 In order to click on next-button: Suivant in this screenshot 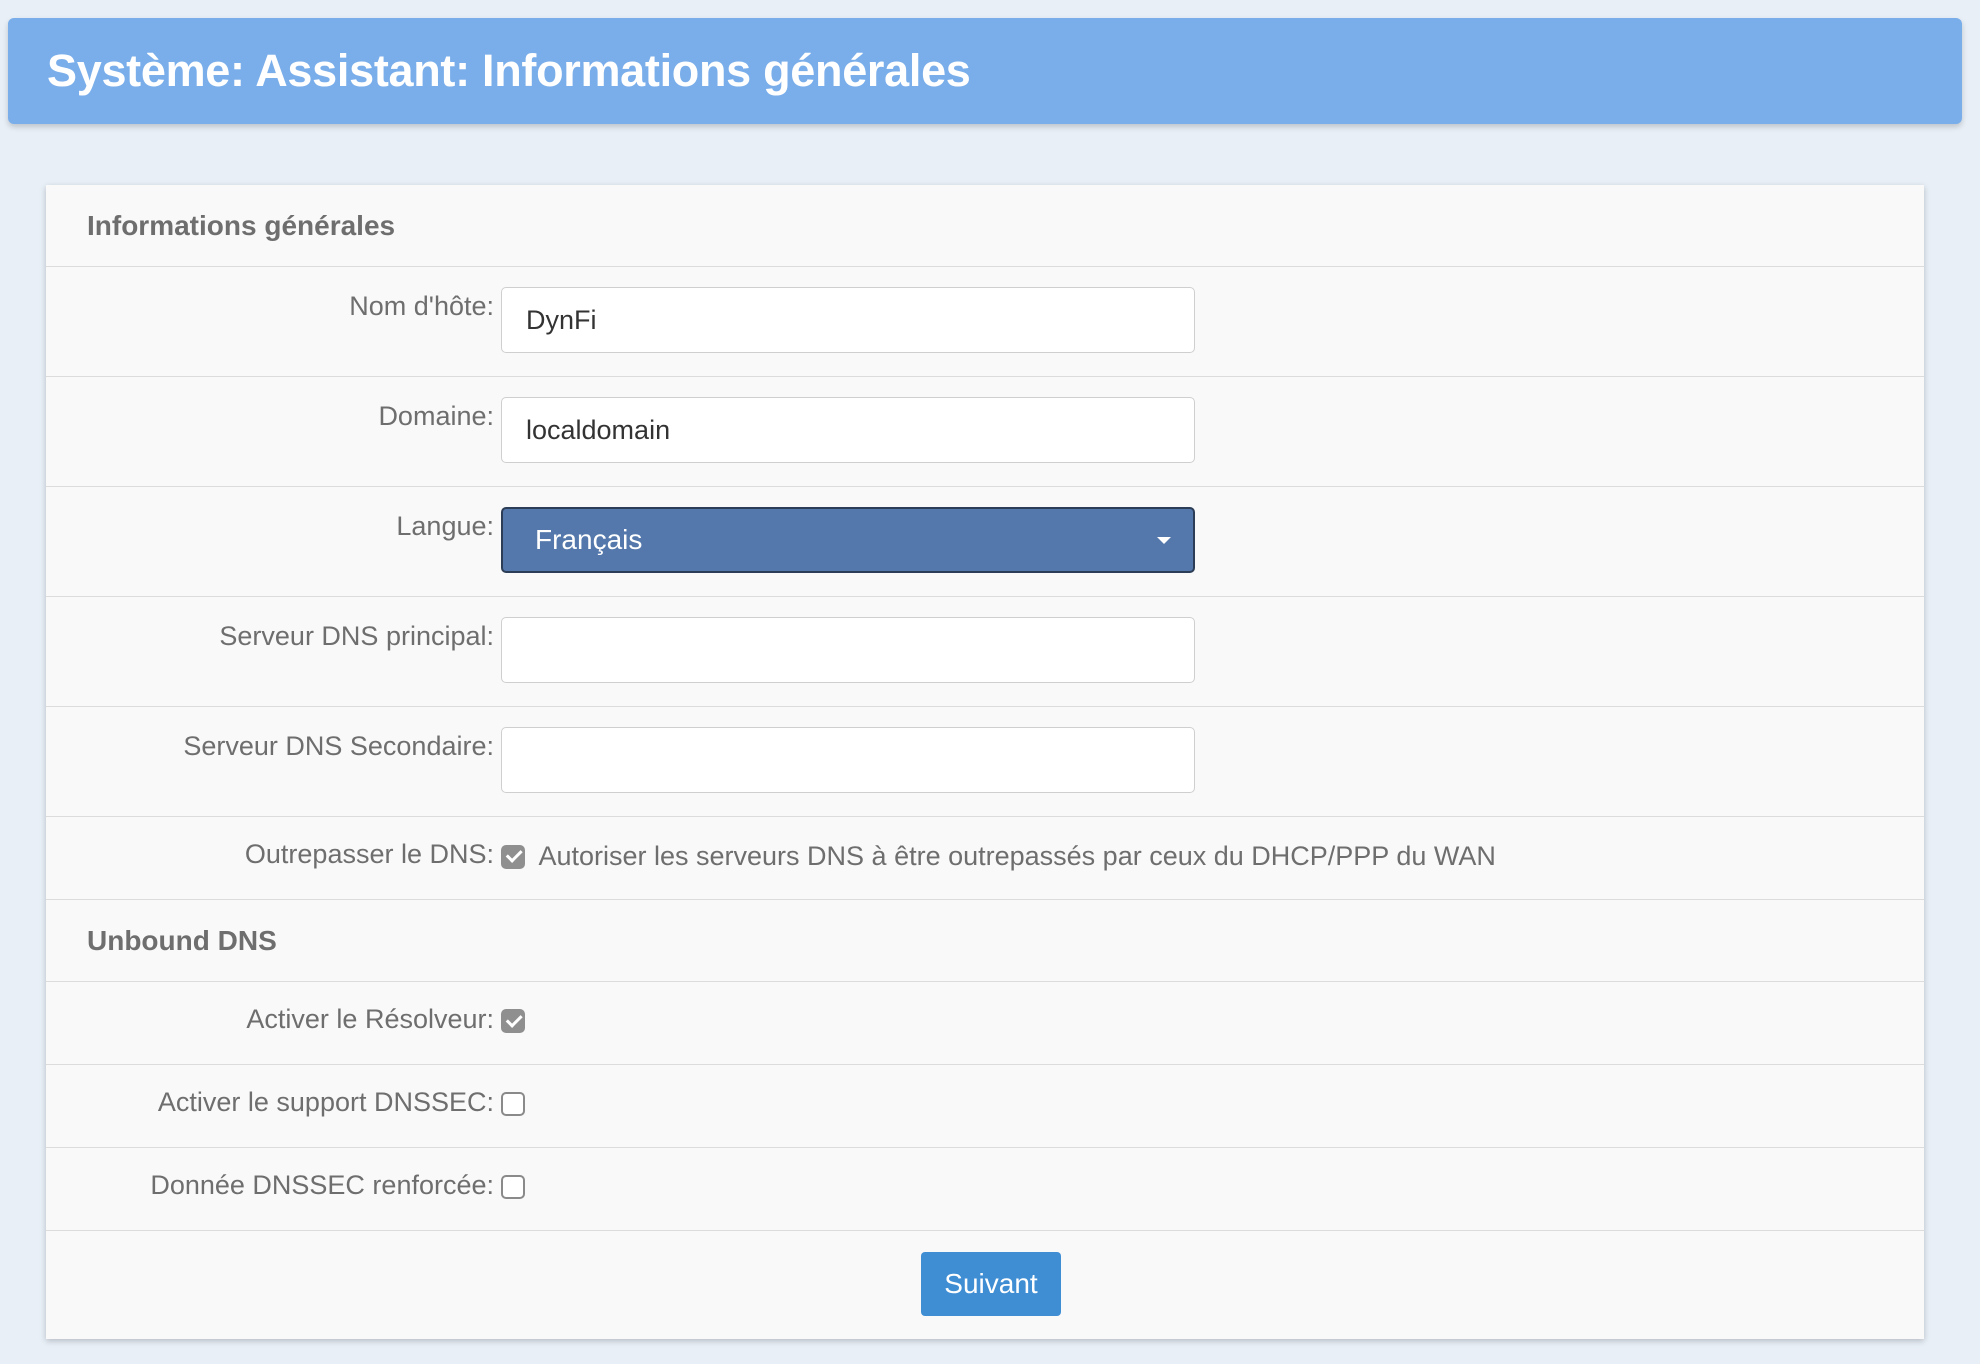, I will do `click(991, 1284)`.